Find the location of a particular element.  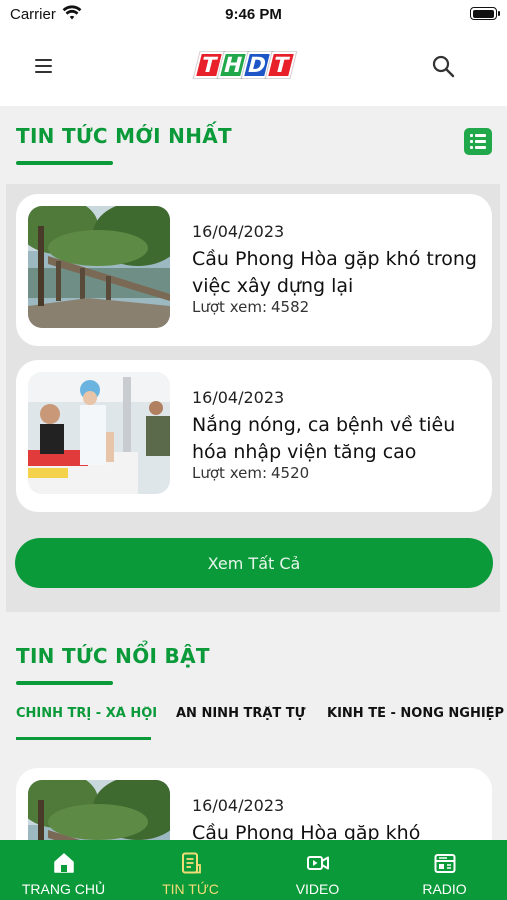

nav-trang-chu: TRANG CHỦ is located at coordinates (63, 870).